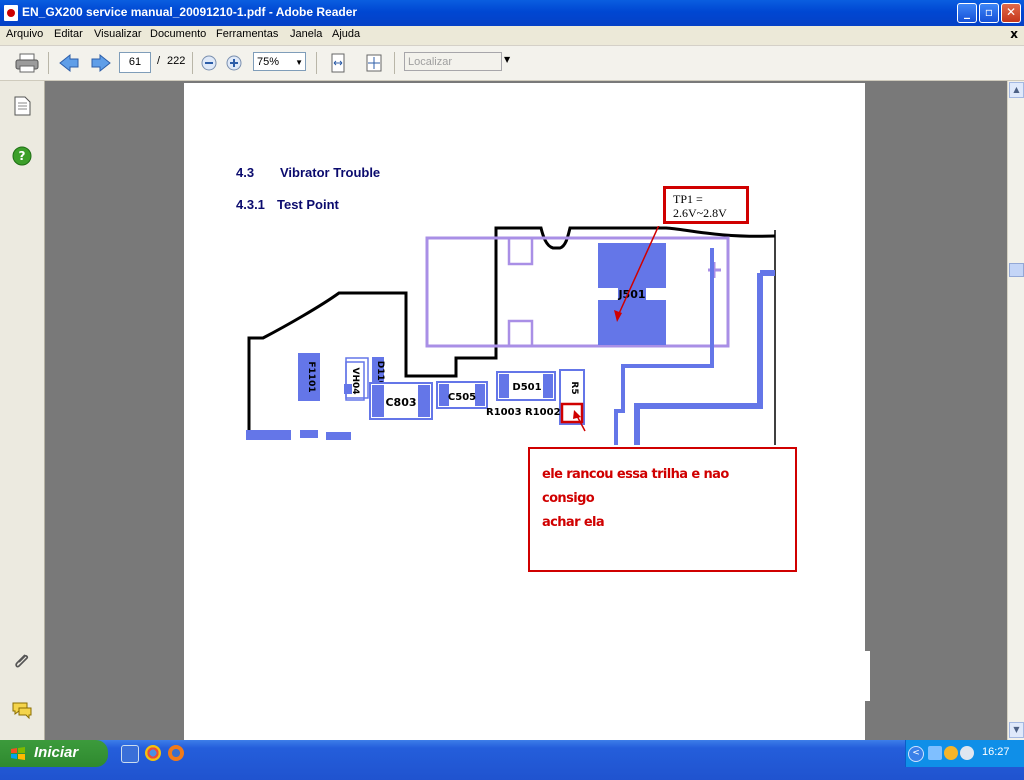  I want to click on start-button: Iniciar, so click(54, 753).